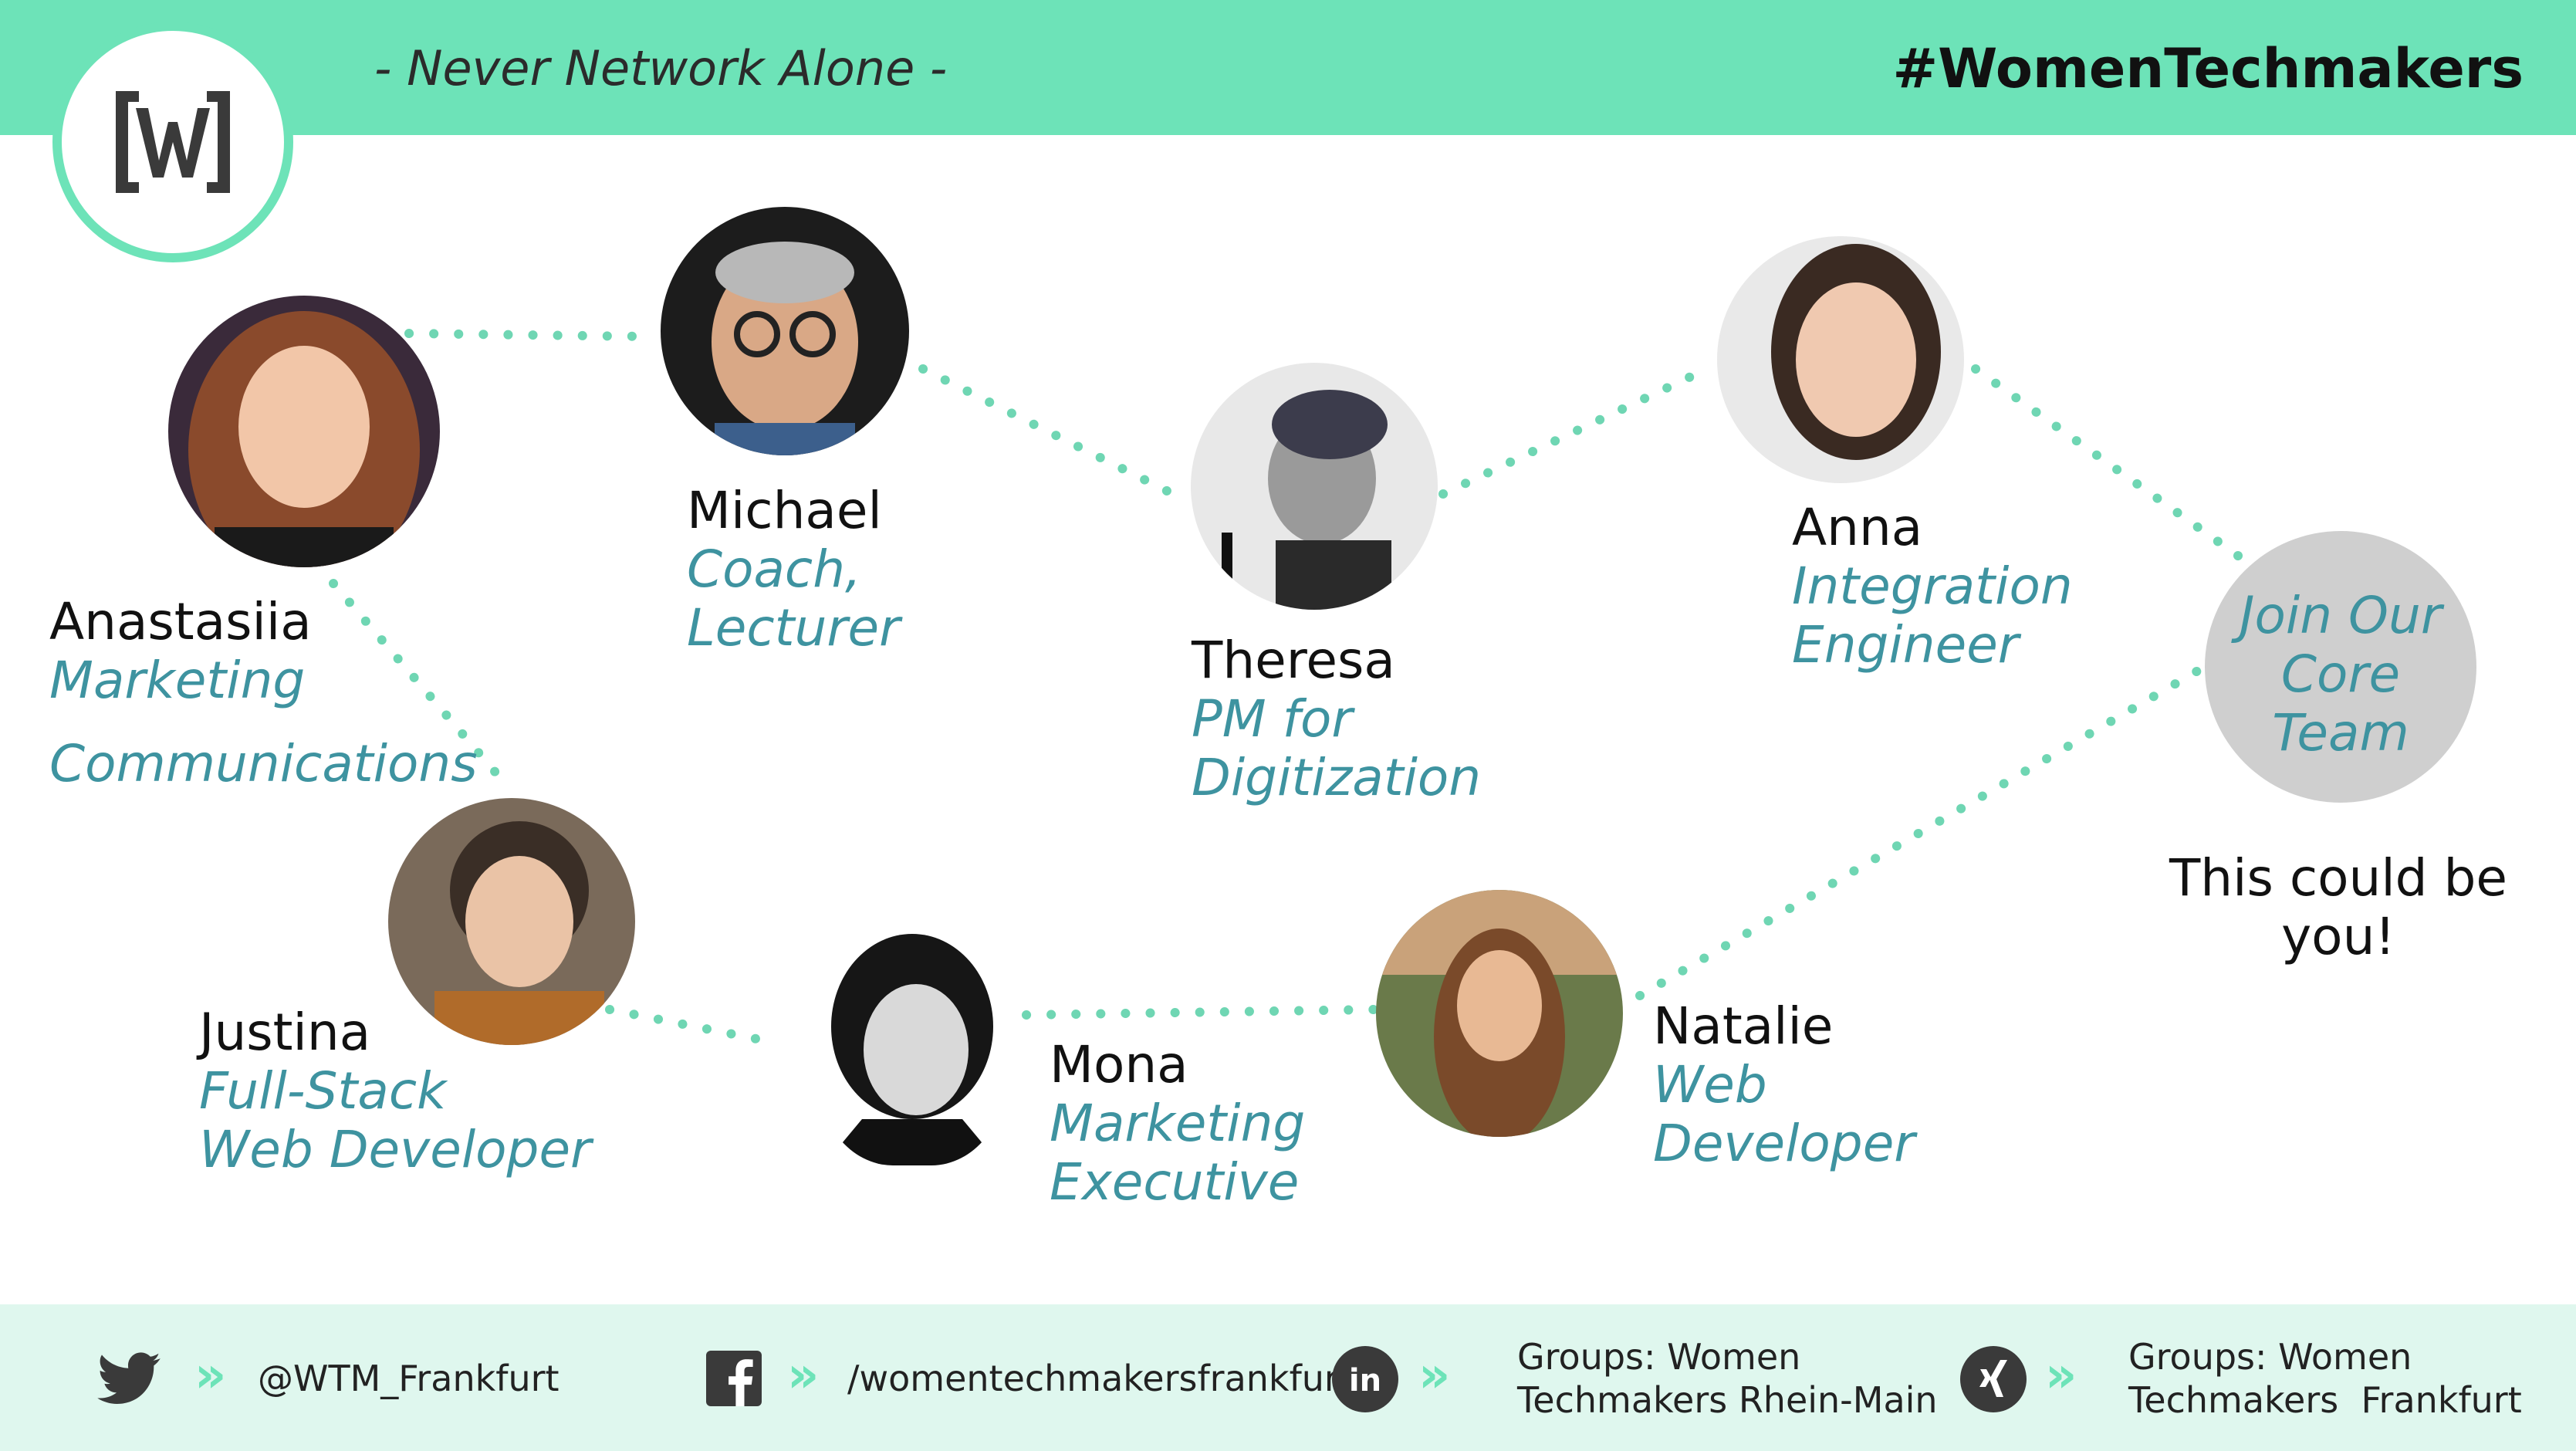  What do you see at coordinates (690, 1026) in the screenshot?
I see `line-justina-mona` at bounding box center [690, 1026].